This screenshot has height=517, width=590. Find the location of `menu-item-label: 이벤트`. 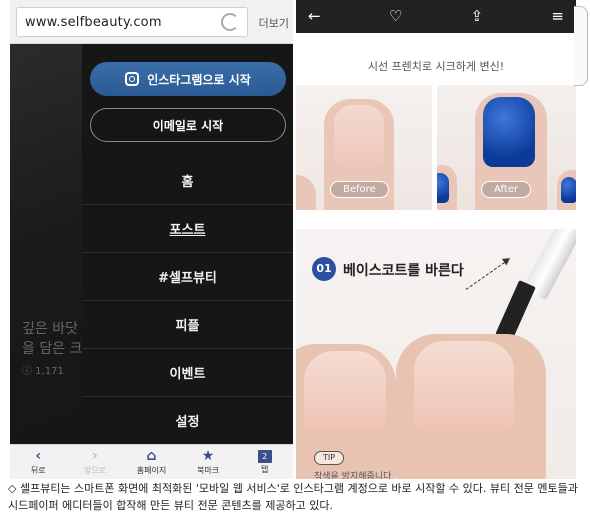

menu-item-label: 이벤트 is located at coordinates (187, 374).